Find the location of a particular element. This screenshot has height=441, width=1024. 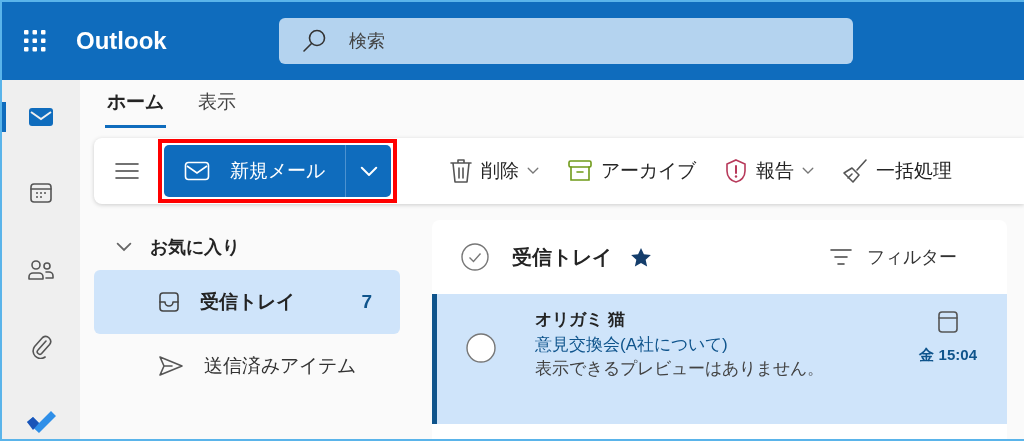

caret-icon is located at coordinates (368, 171).